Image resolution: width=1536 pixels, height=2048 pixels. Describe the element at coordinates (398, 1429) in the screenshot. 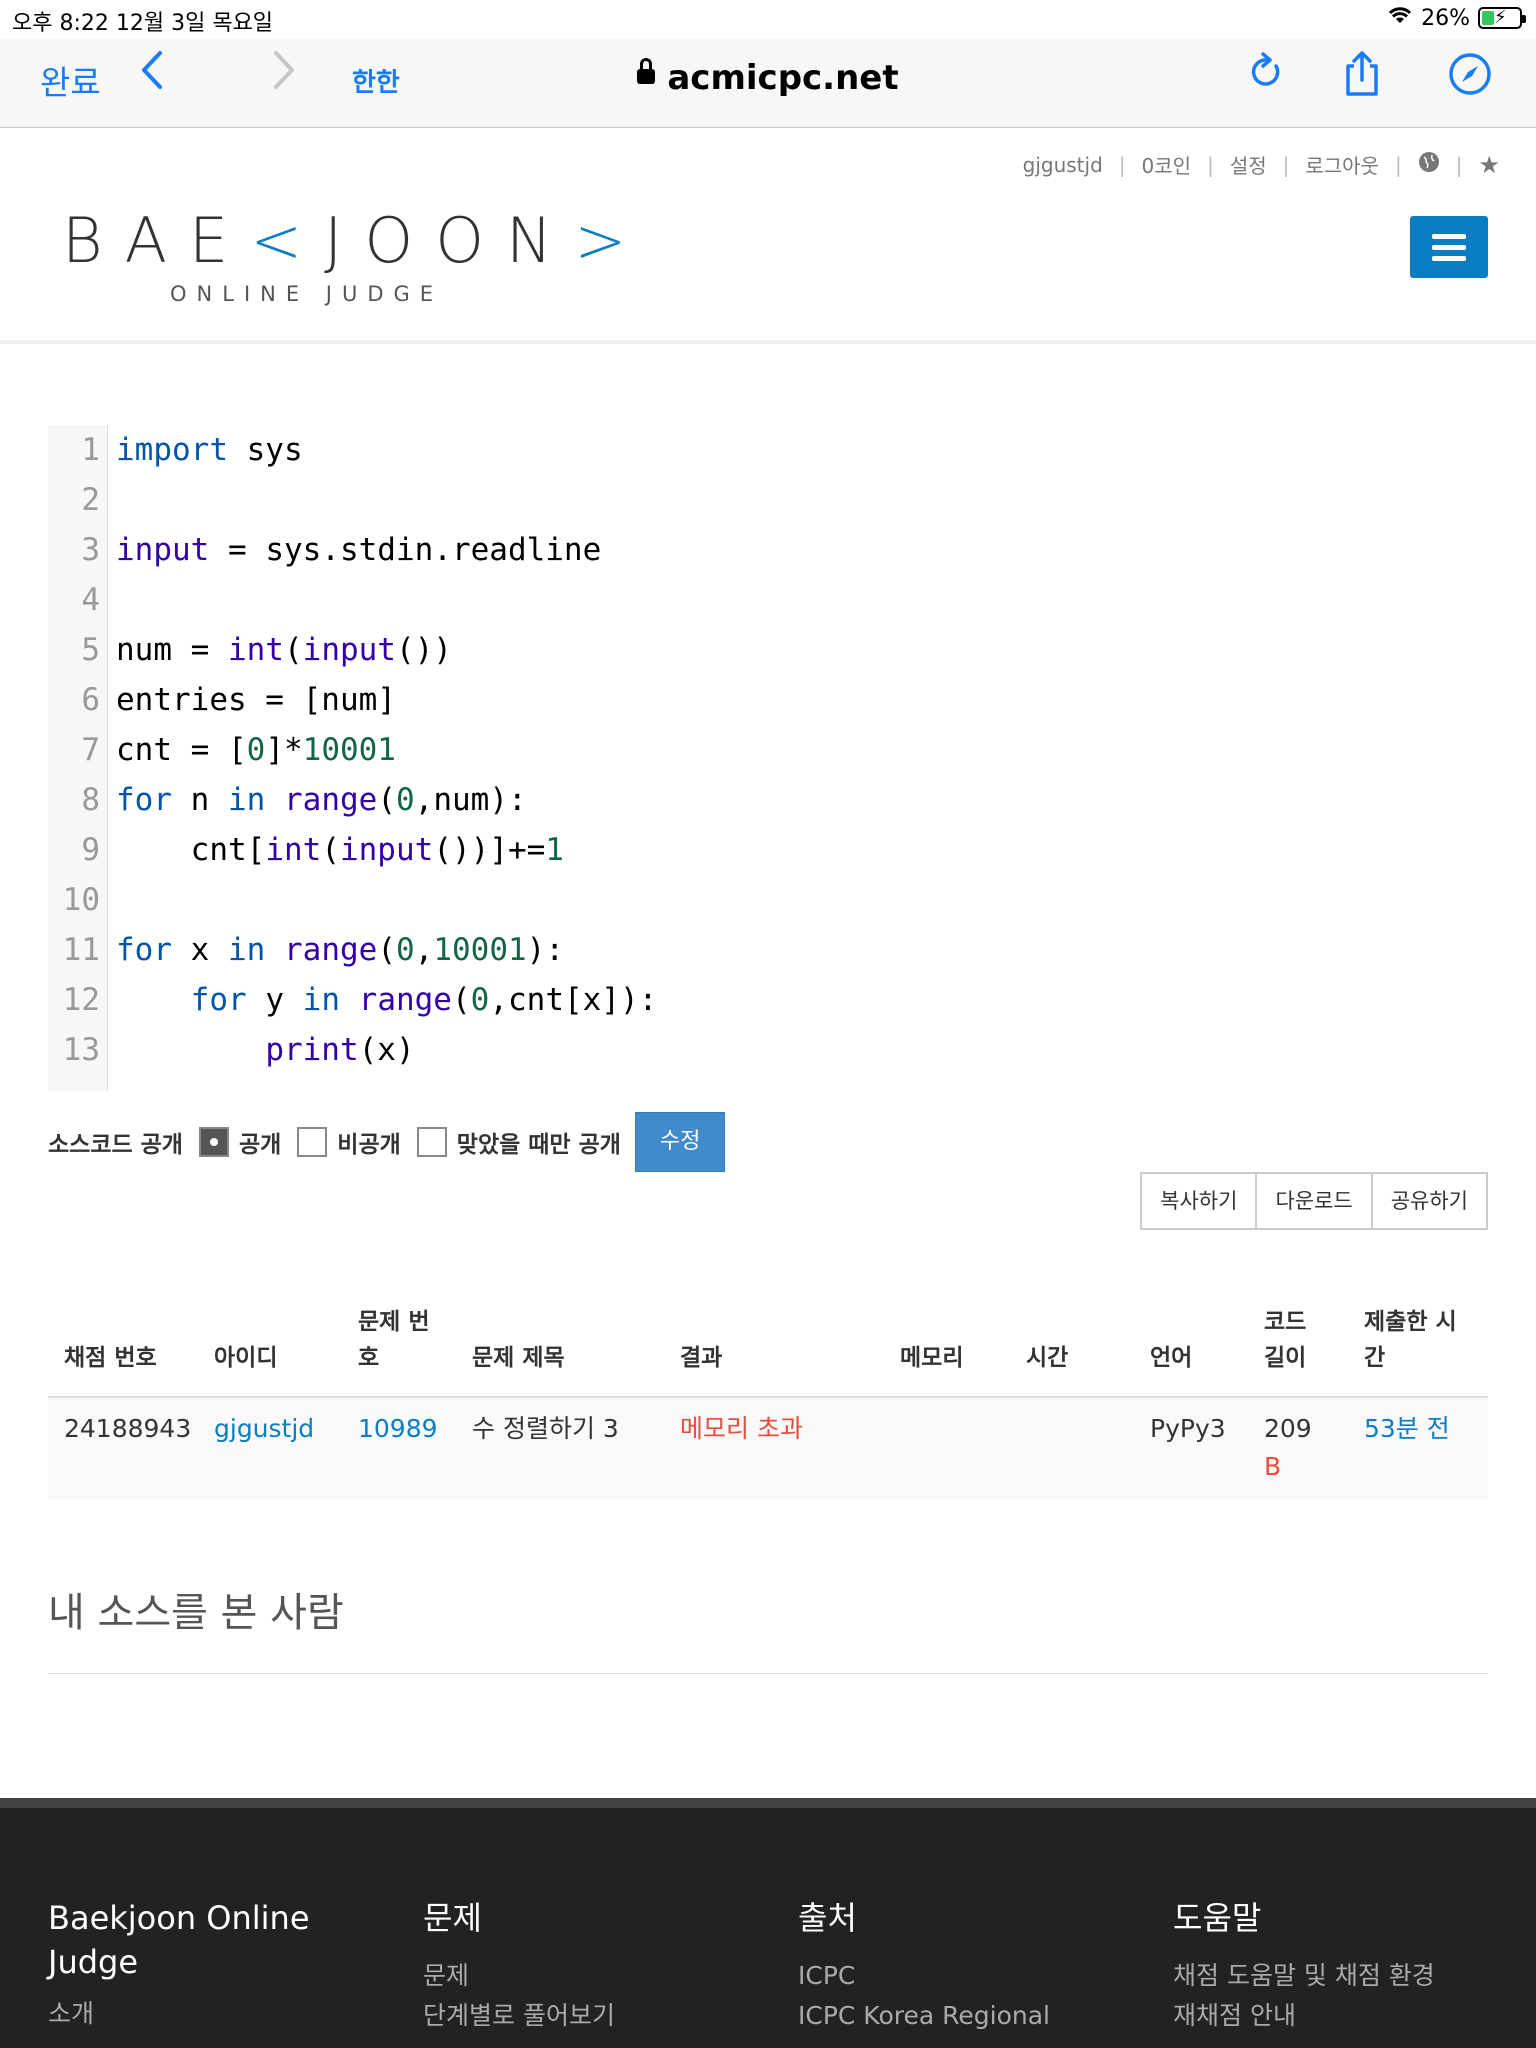

I see `cell-problem-link: 10989` at that location.